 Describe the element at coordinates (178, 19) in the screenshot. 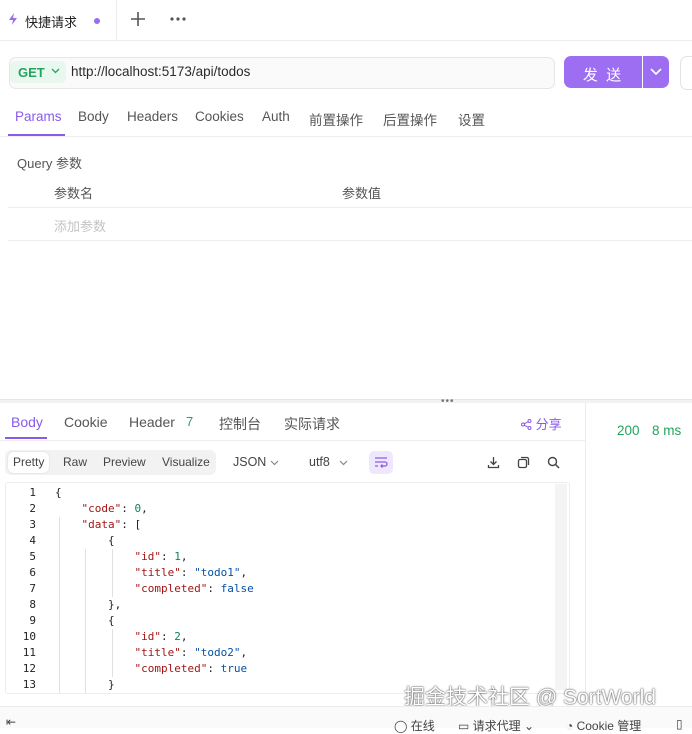

I see `more-icon` at that location.